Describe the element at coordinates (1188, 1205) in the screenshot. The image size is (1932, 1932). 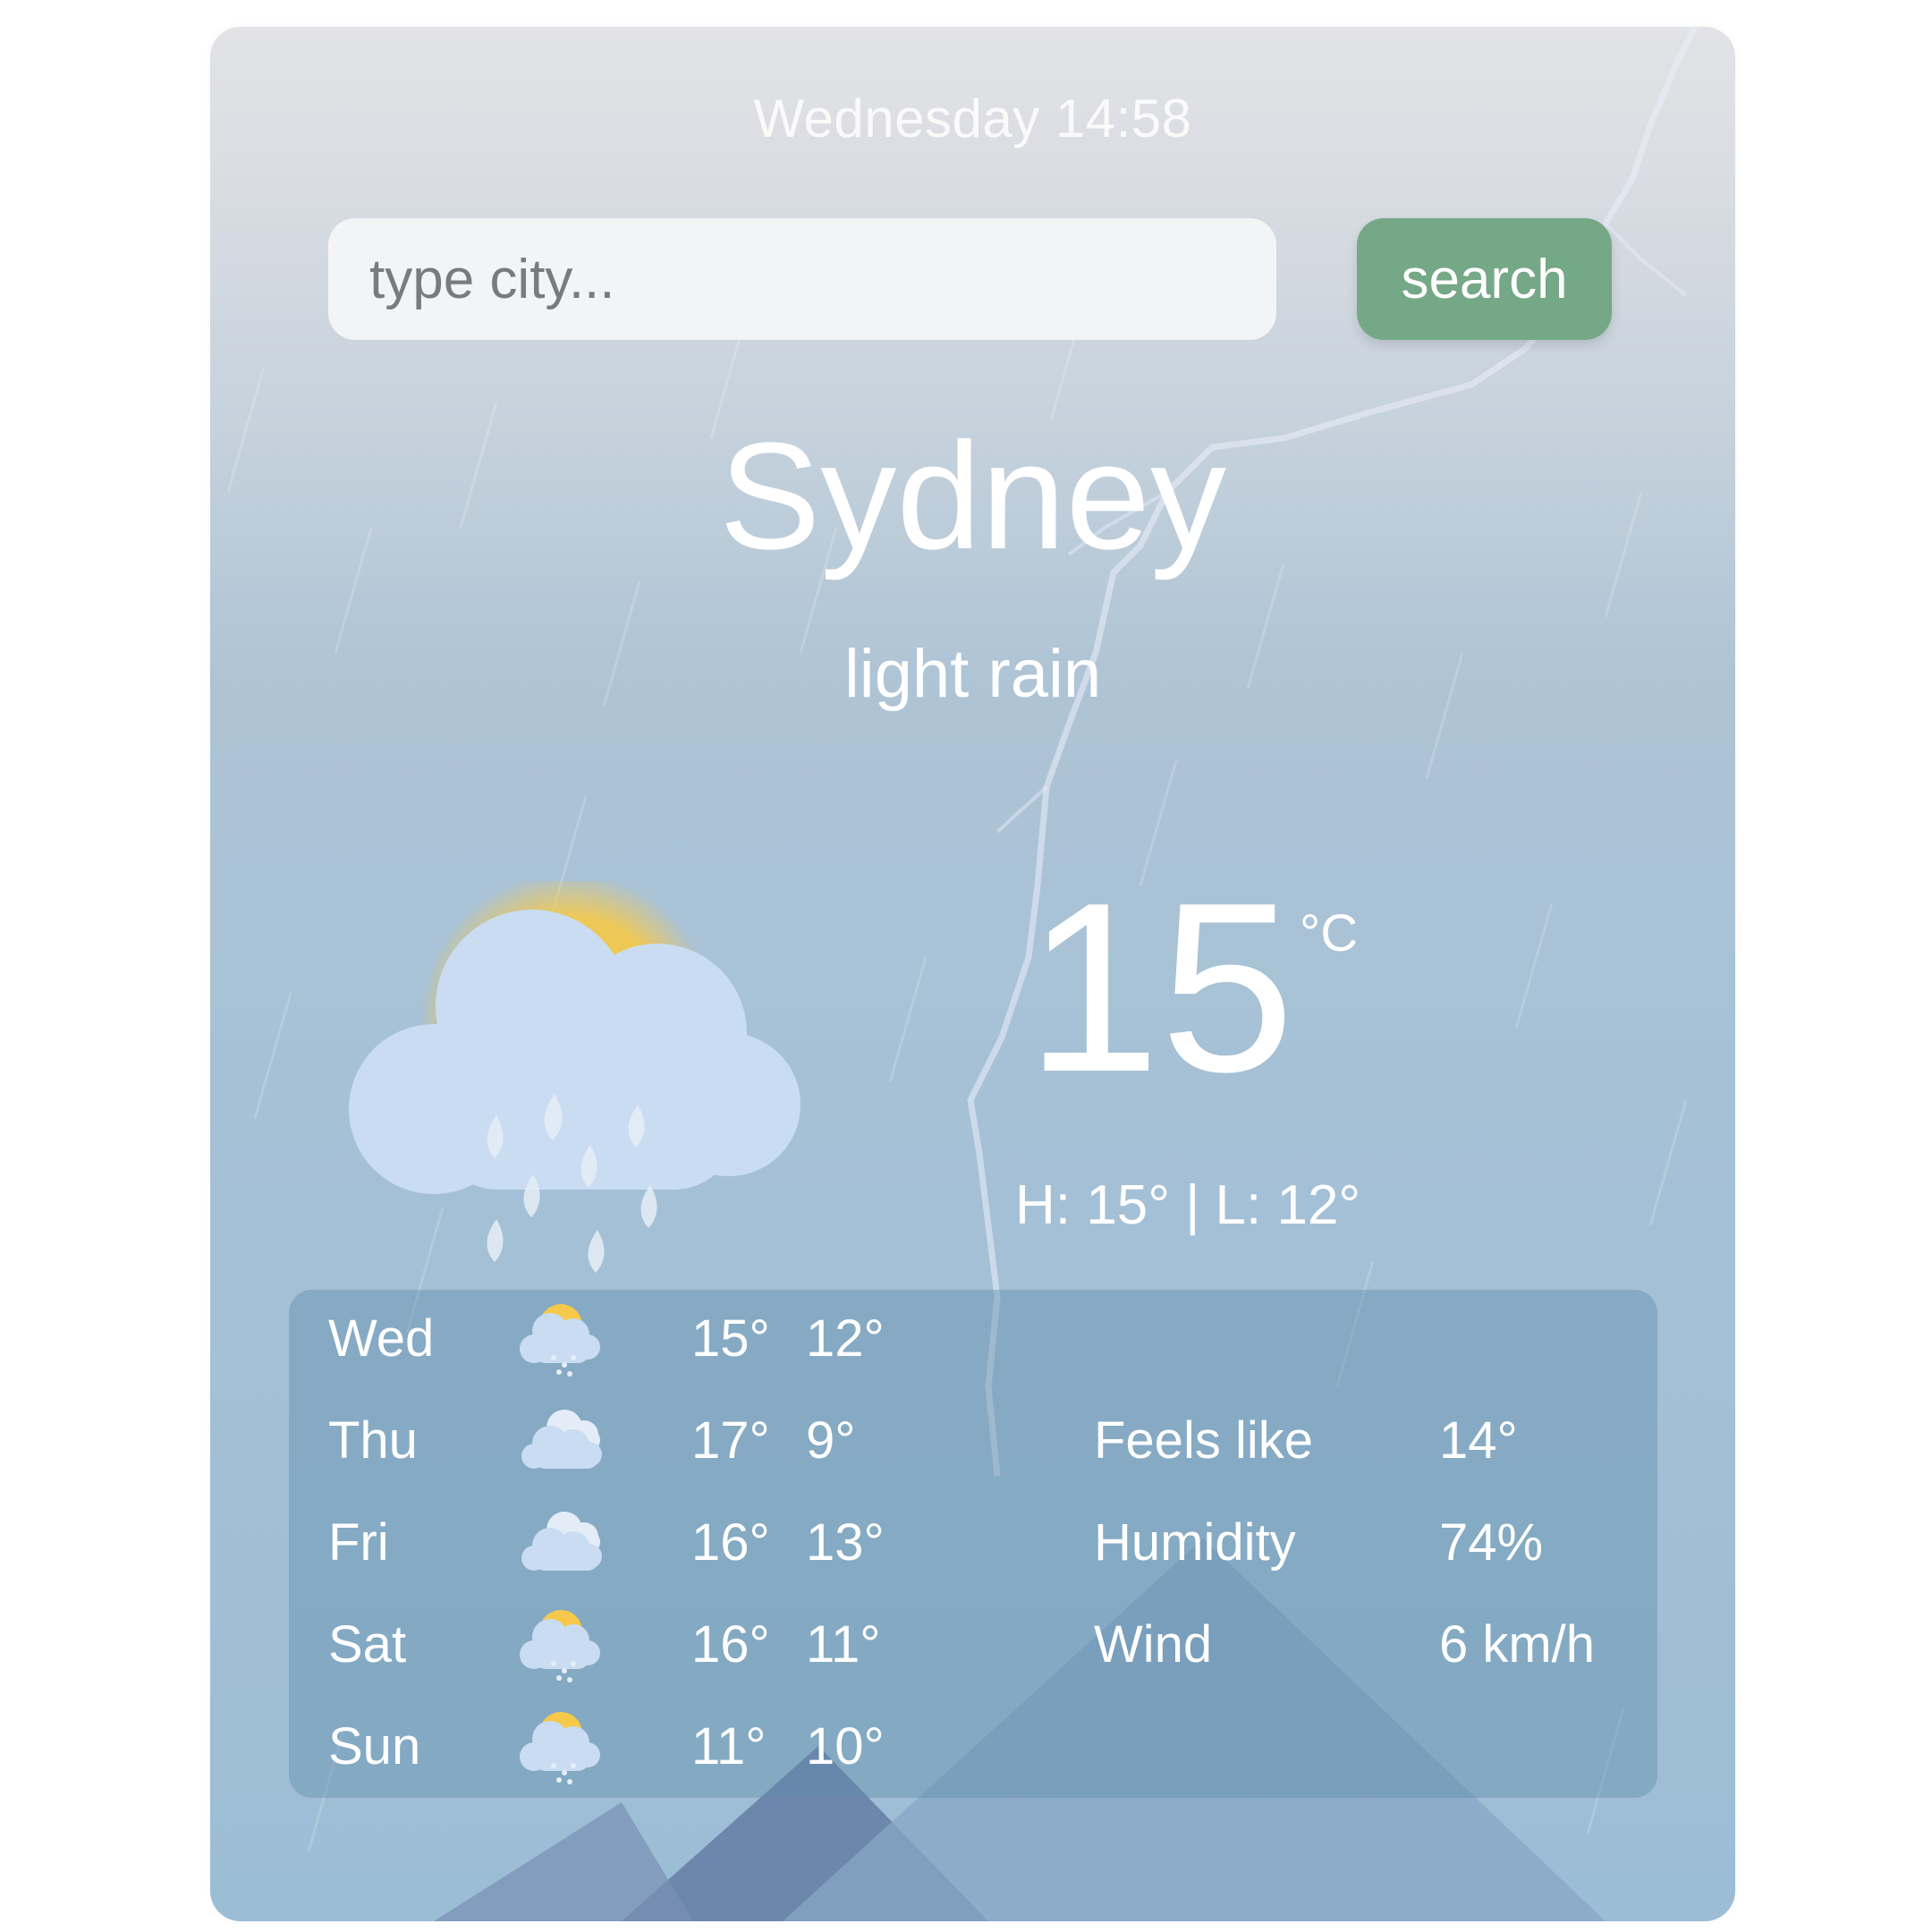
I see `high-low-temperature: H: 15° | L: 12°` at that location.